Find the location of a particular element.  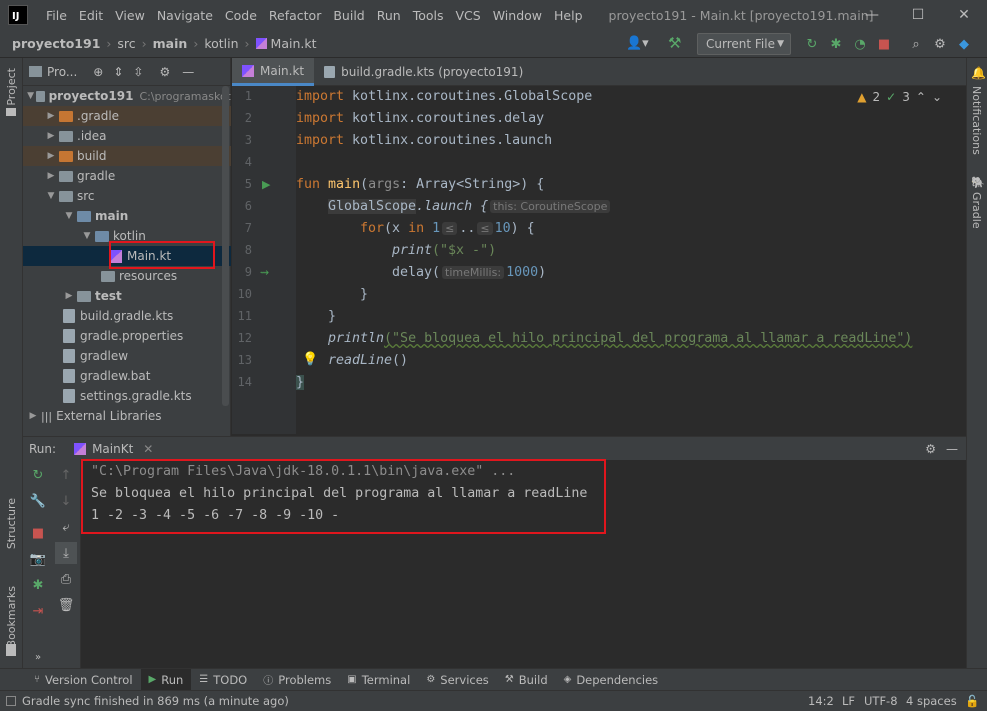

more-icon: » is located at coordinates (38, 657).